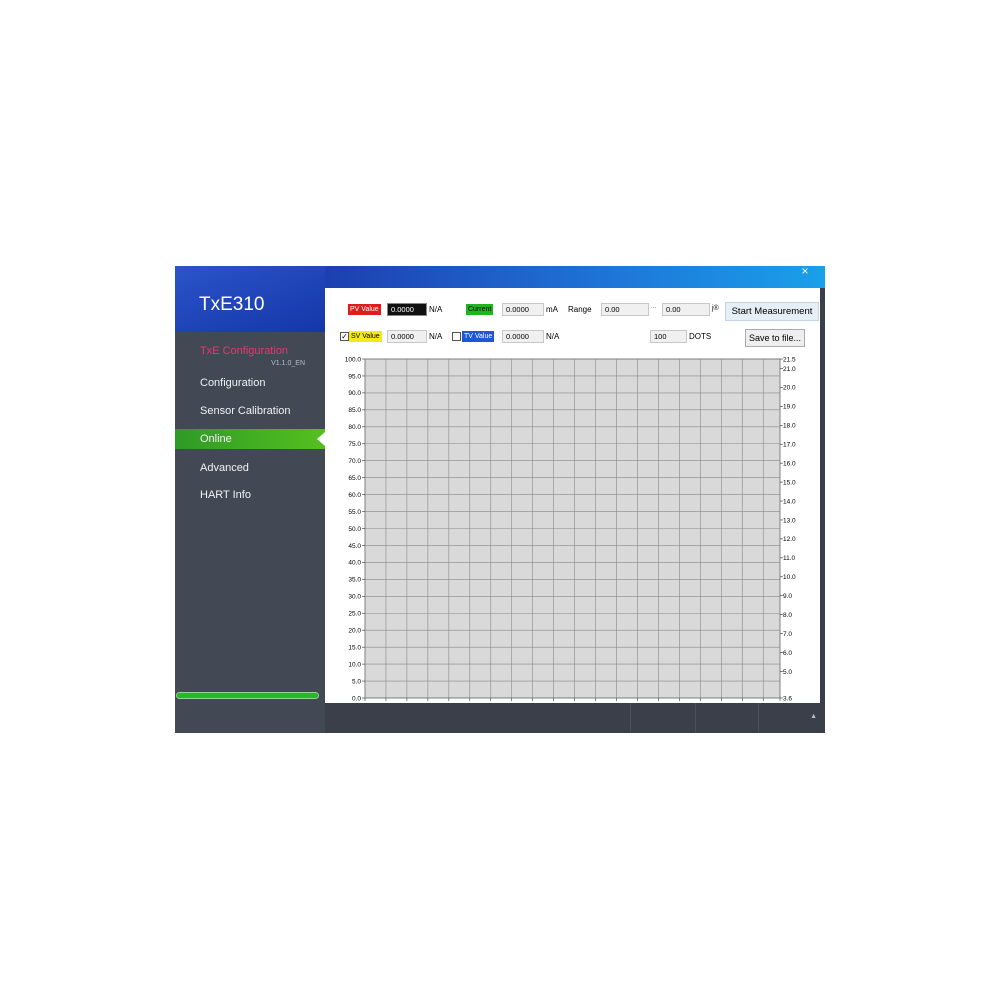 The height and width of the screenshot is (1000, 1000). What do you see at coordinates (354, 631) in the screenshot?
I see `y-left-tick-label: 20.0` at bounding box center [354, 631].